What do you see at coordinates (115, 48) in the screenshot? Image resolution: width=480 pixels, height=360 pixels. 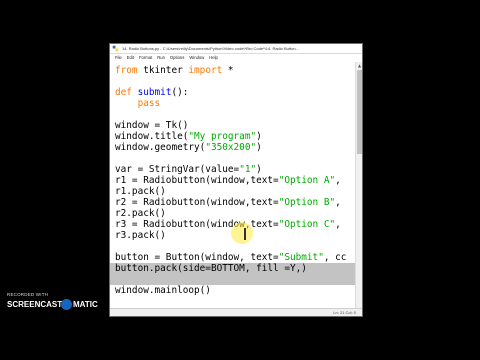 I see `python-file-icon` at bounding box center [115, 48].